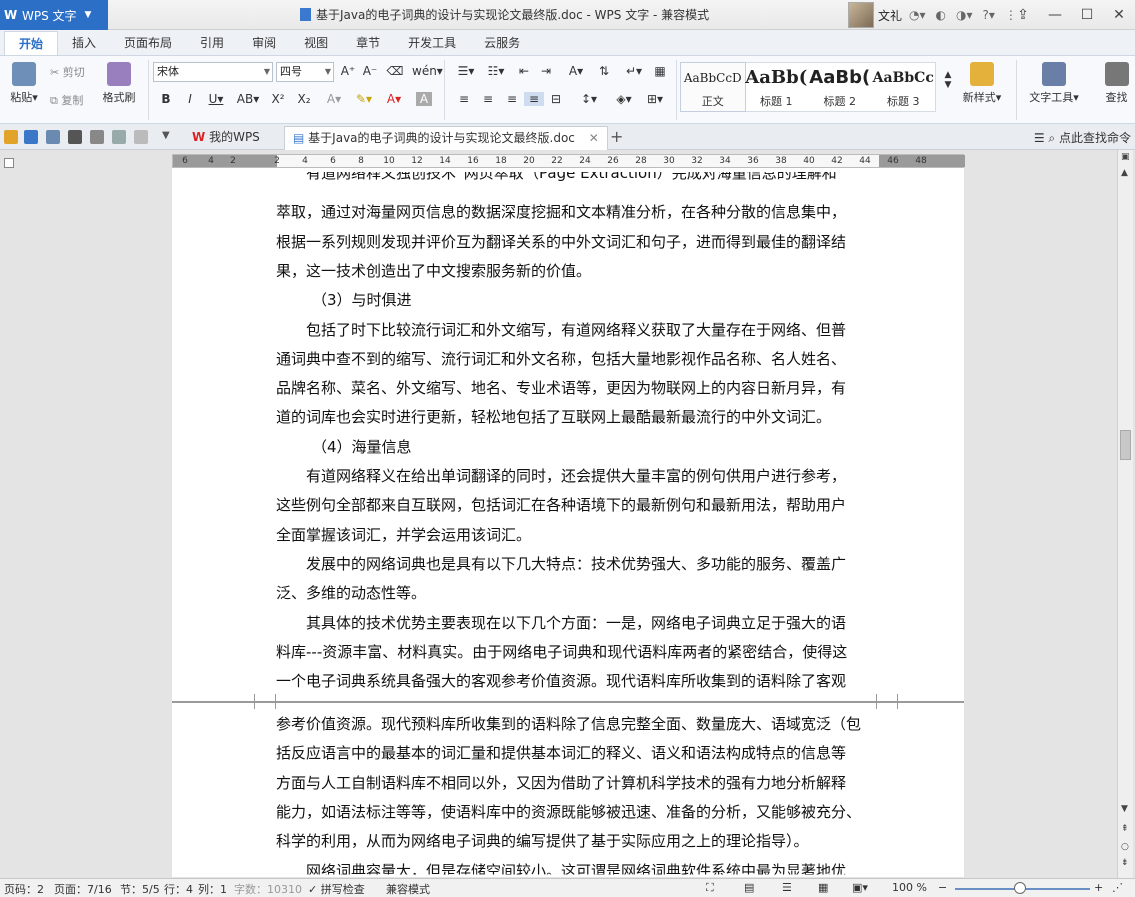  What do you see at coordinates (577, 211) in the screenshot?
I see `document-text-line: 萃取，通过对海量网页信息的数据深度挖掘和文本精准分析，在各种分散的信息集中，` at bounding box center [577, 211].